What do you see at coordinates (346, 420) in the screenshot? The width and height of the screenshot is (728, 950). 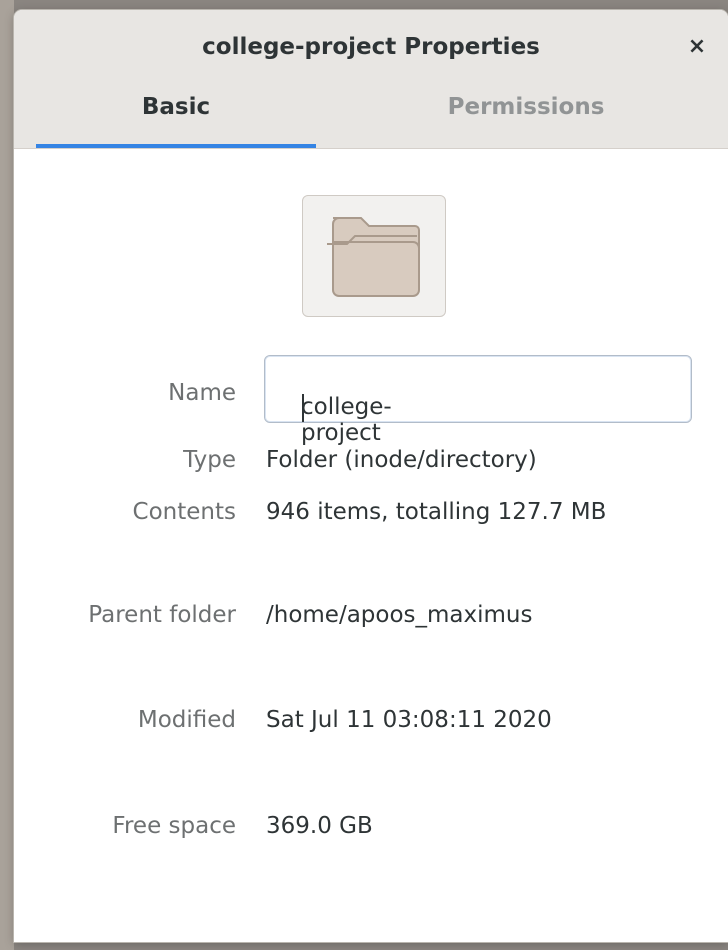 I see `name-field-value: college-project` at bounding box center [346, 420].